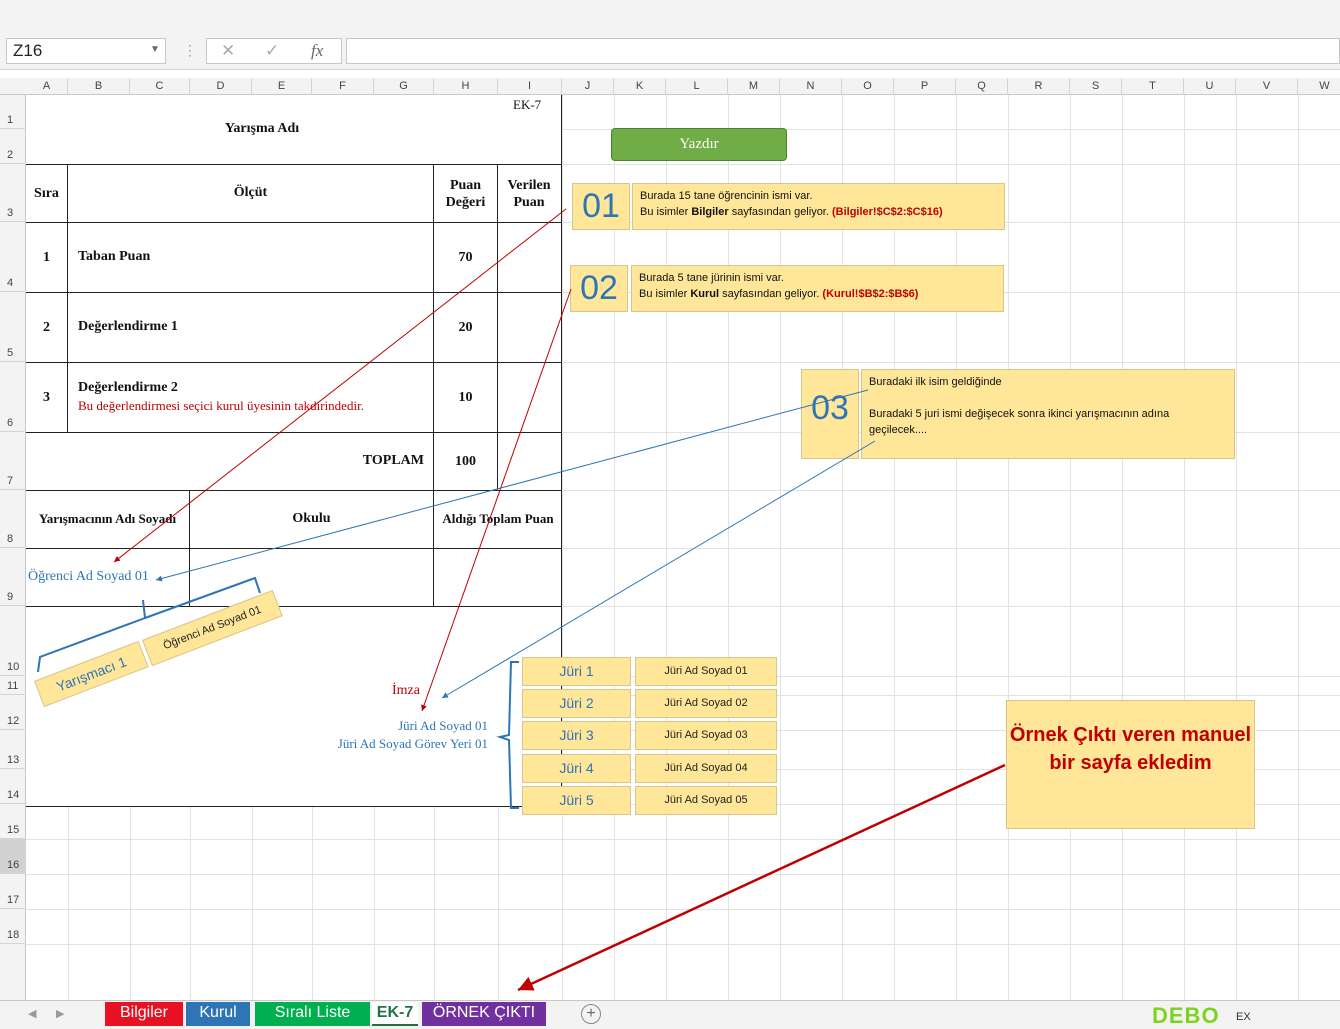  What do you see at coordinates (149, 624) in the screenshot?
I see `contestant-bracket` at bounding box center [149, 624].